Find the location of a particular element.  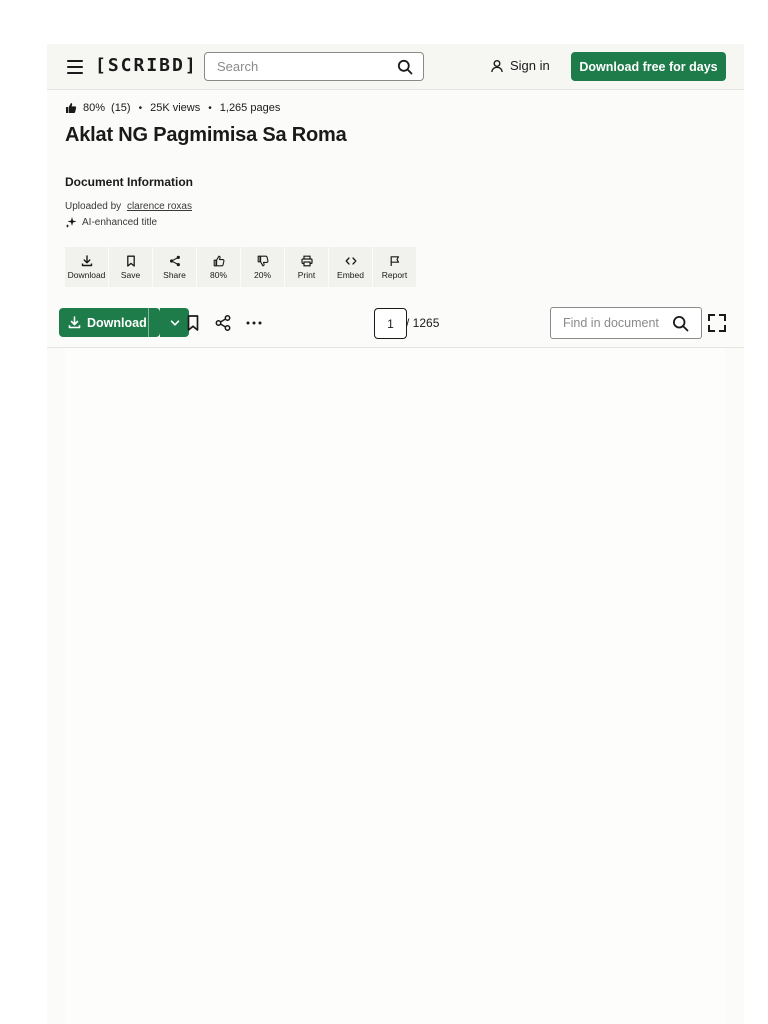

rating-percent: 80% is located at coordinates (94, 108).